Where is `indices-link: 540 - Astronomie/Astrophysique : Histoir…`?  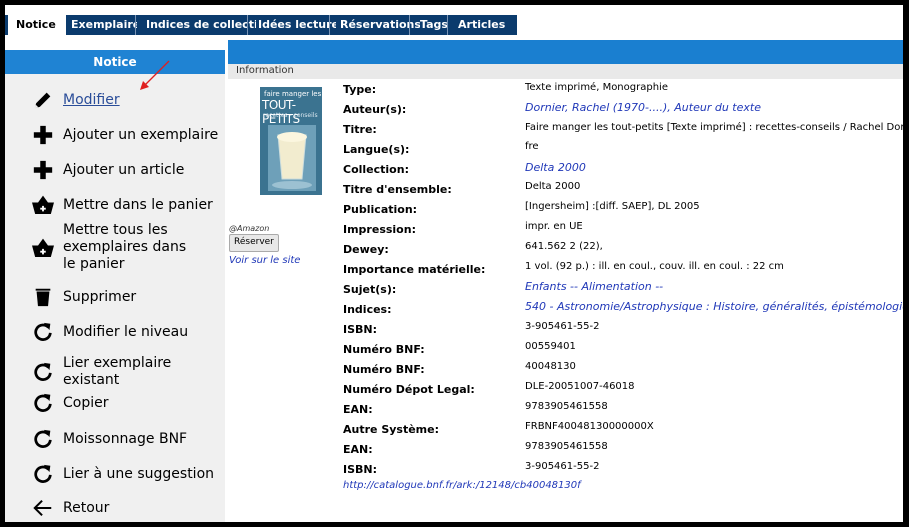 indices-link: 540 - Astronomie/Astrophysique : Histoir… is located at coordinates (714, 306).